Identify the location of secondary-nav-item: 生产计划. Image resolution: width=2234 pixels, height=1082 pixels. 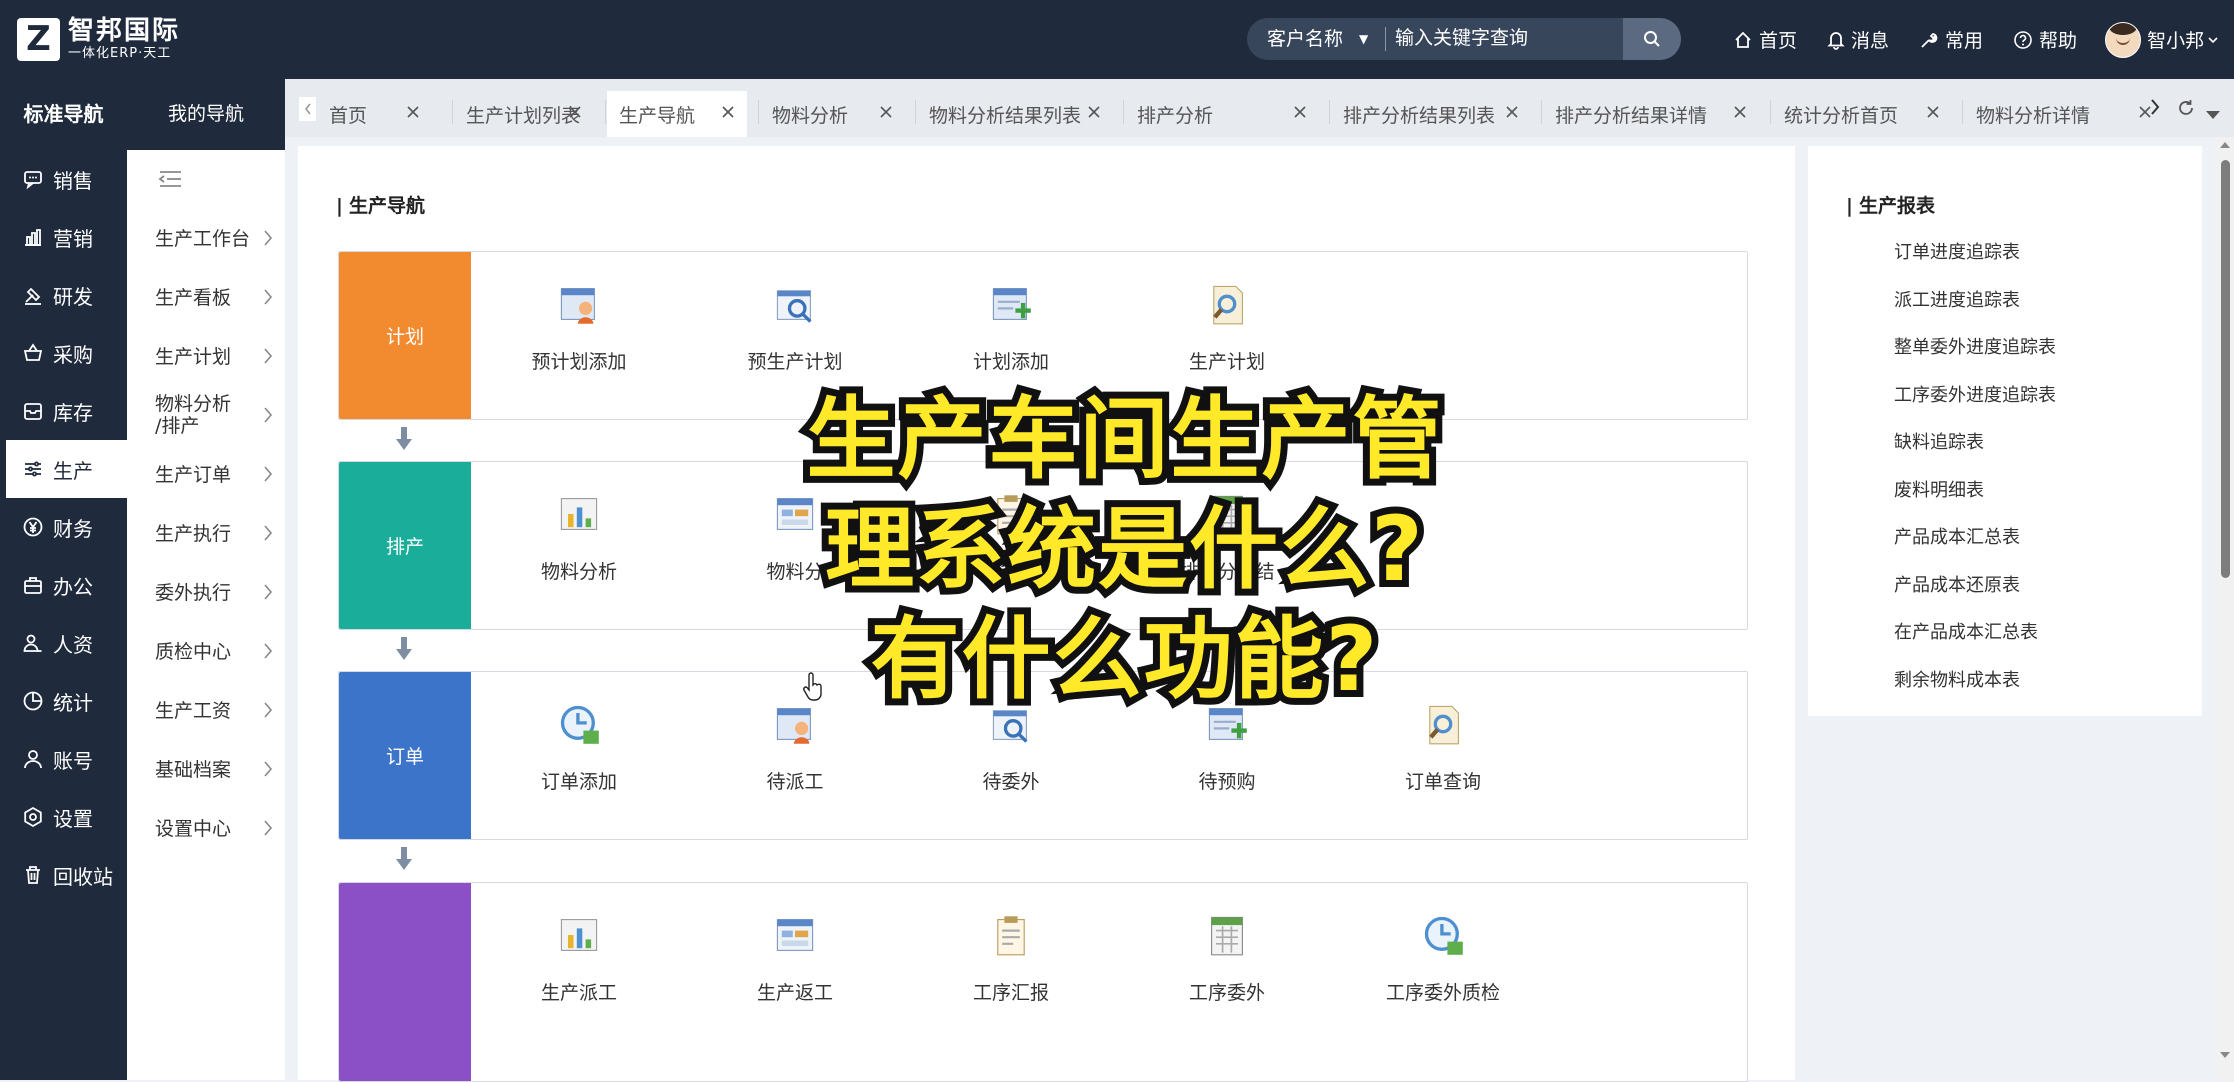
(206, 355).